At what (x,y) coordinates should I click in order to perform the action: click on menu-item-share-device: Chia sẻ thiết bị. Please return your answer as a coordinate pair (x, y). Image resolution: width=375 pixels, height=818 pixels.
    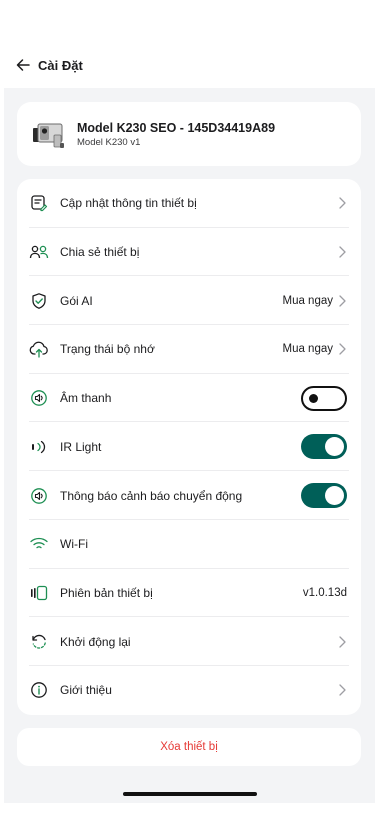
    Looking at the image, I should click on (189, 252).